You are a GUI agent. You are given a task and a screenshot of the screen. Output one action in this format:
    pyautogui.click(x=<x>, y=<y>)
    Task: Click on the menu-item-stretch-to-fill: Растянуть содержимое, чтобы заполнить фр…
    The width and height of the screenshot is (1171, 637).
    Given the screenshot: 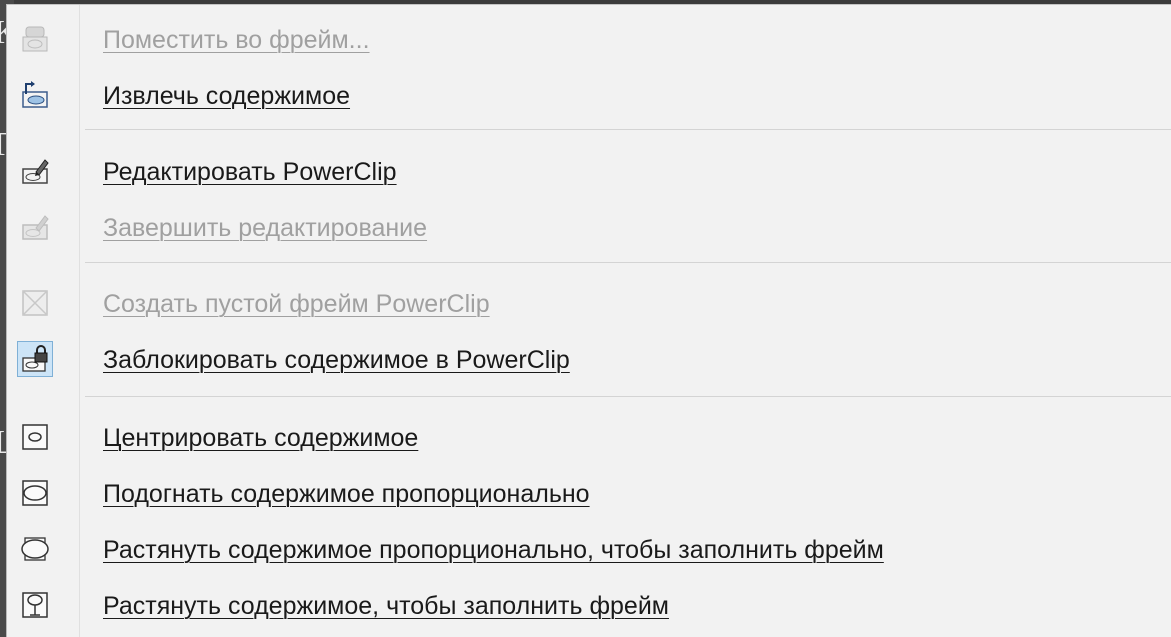 What is the action you would take?
    pyautogui.click(x=589, y=606)
    